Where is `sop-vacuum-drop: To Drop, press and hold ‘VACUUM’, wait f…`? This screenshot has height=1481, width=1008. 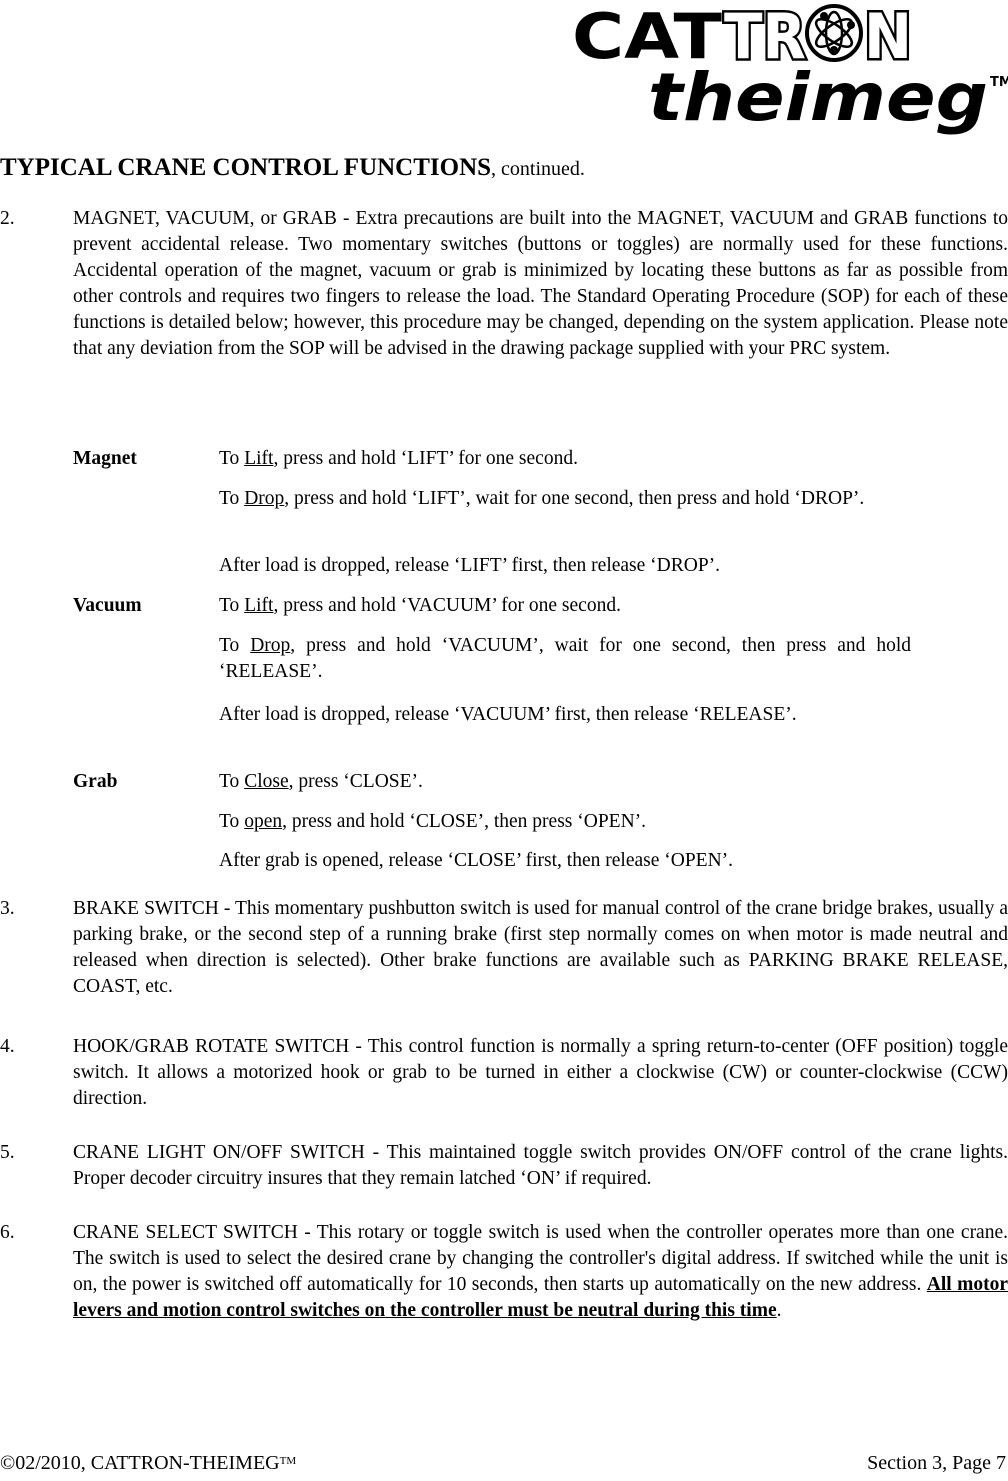 sop-vacuum-drop: To Drop, press and hold ‘VACUUM’, wait f… is located at coordinates (493, 659).